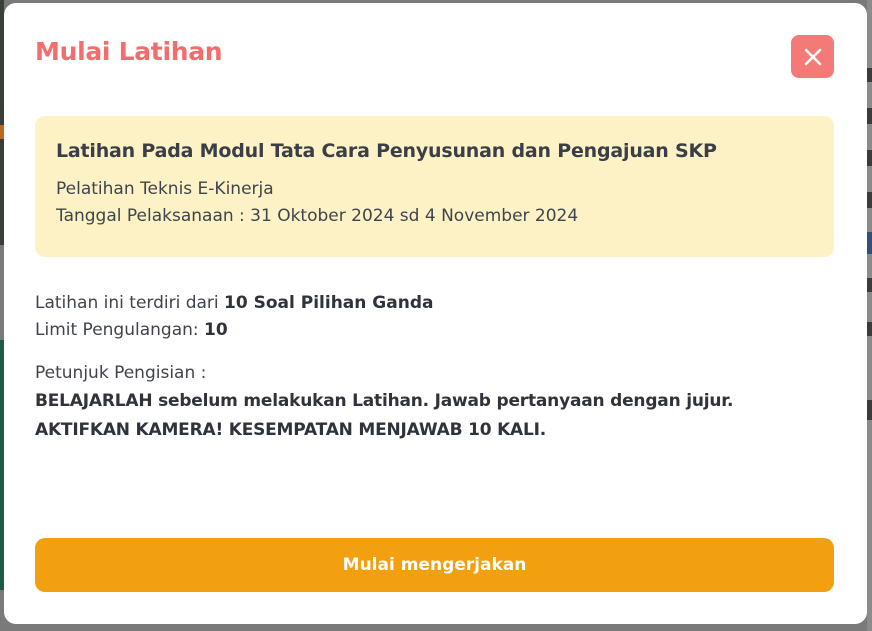 This screenshot has width=872, height=631. What do you see at coordinates (216, 330) in the screenshot?
I see `retry-limit-value: 10` at bounding box center [216, 330].